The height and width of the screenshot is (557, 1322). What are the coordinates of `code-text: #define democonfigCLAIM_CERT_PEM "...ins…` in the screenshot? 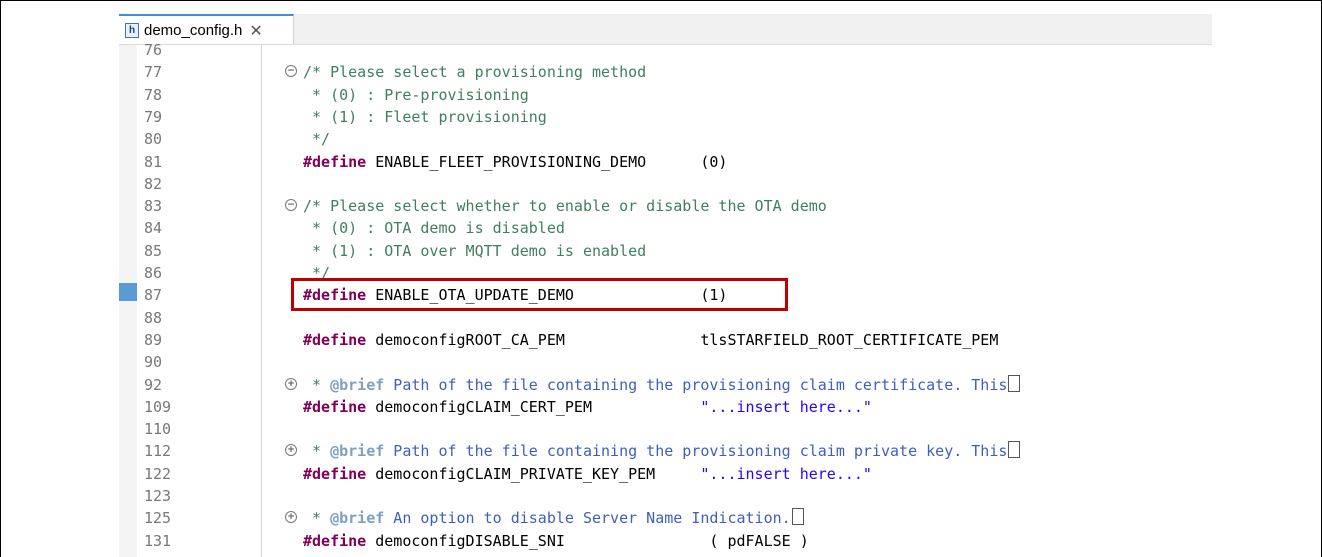 It's located at (587, 407).